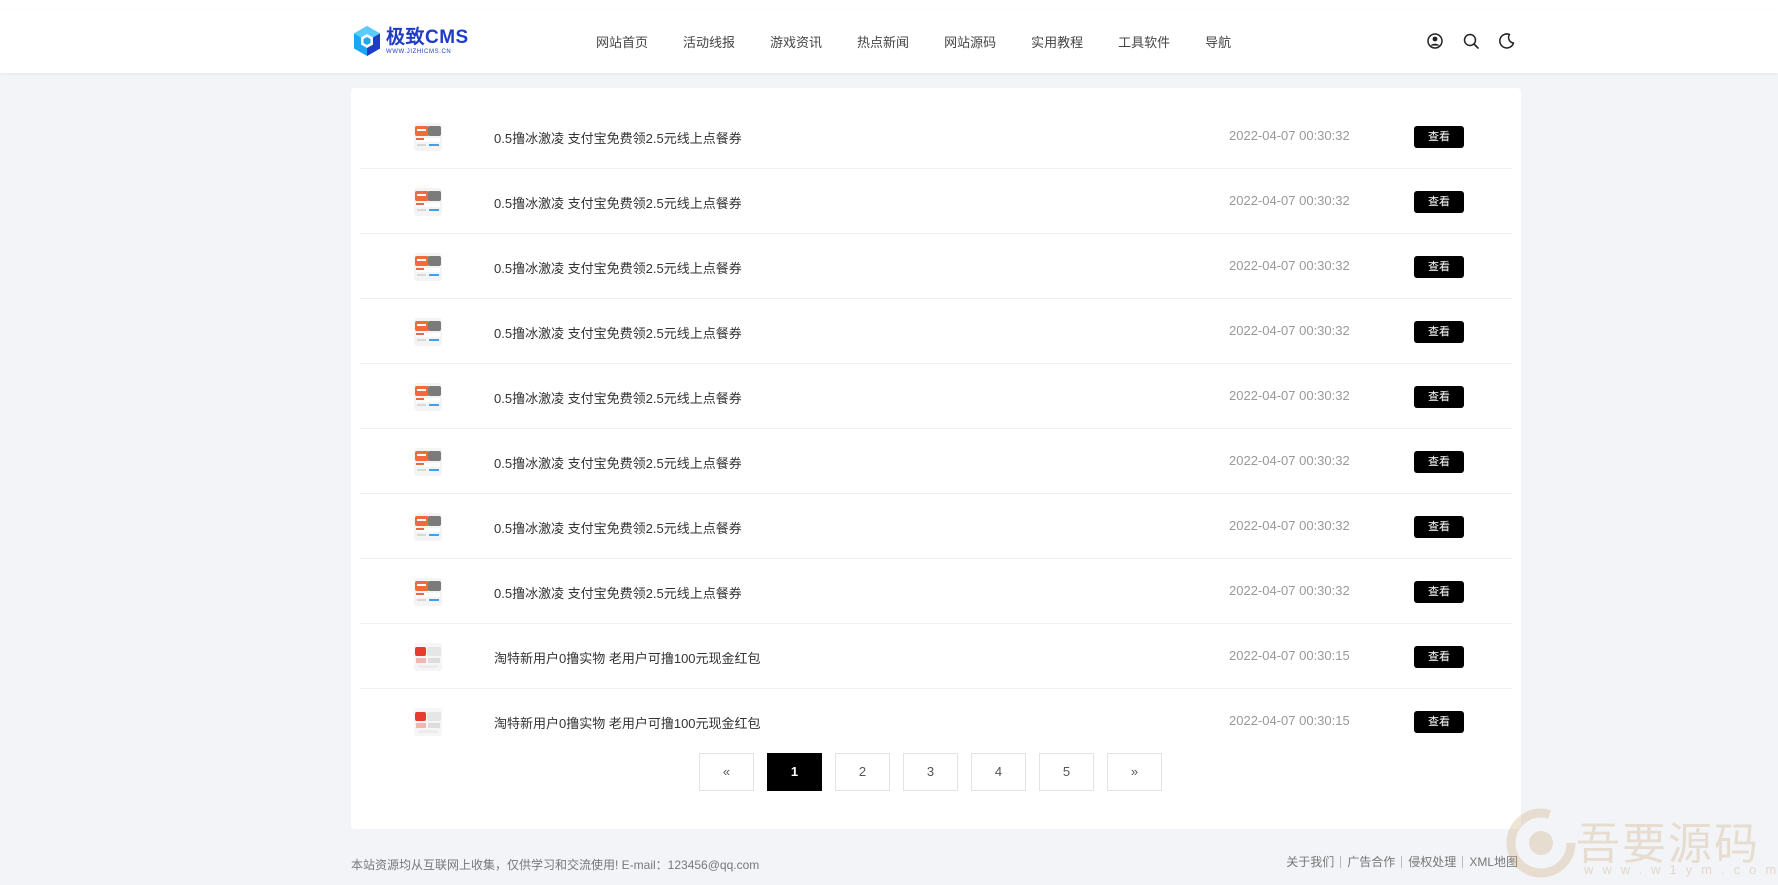 Image resolution: width=1778 pixels, height=885 pixels. Describe the element at coordinates (622, 41) in the screenshot. I see `nav-item-home: 网站首页` at that location.